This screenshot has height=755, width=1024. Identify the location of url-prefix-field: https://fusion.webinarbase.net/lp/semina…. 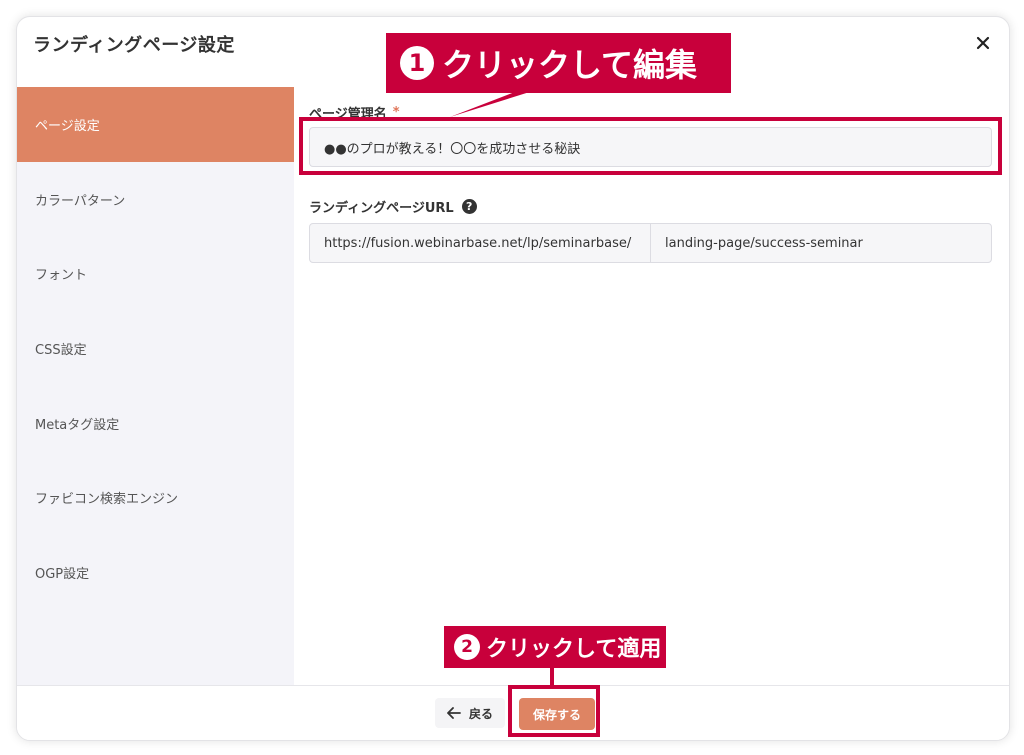
(480, 243).